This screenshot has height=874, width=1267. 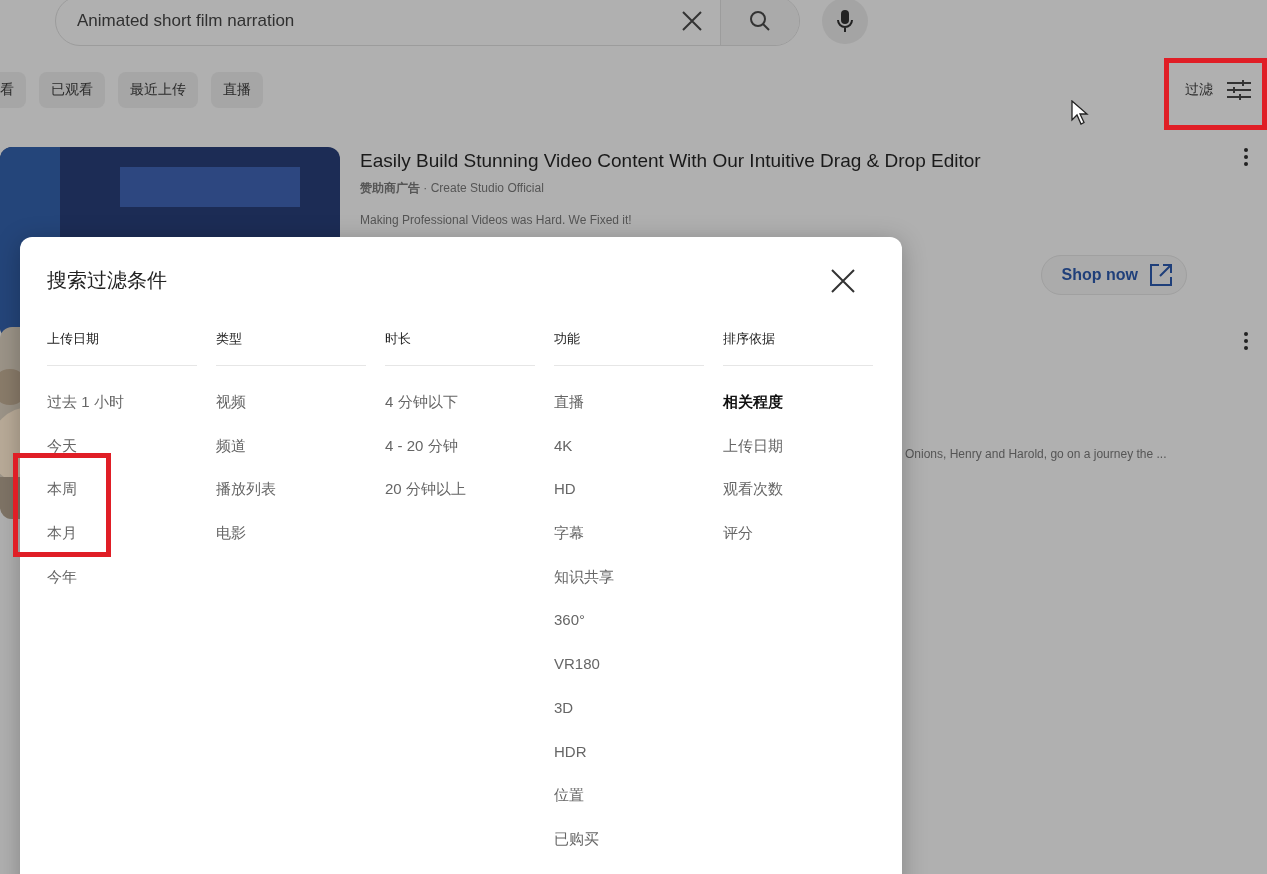 I want to click on filter-option: 已购买, so click(x=576, y=838).